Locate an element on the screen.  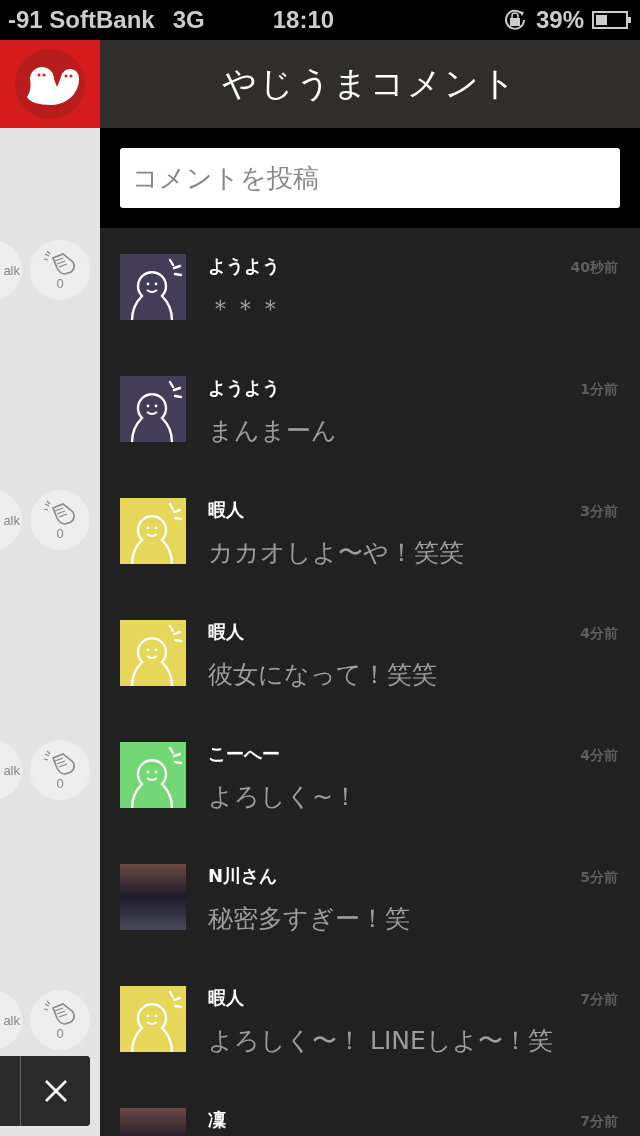
comment-text: ＊＊＊ is located at coordinates (246, 309).